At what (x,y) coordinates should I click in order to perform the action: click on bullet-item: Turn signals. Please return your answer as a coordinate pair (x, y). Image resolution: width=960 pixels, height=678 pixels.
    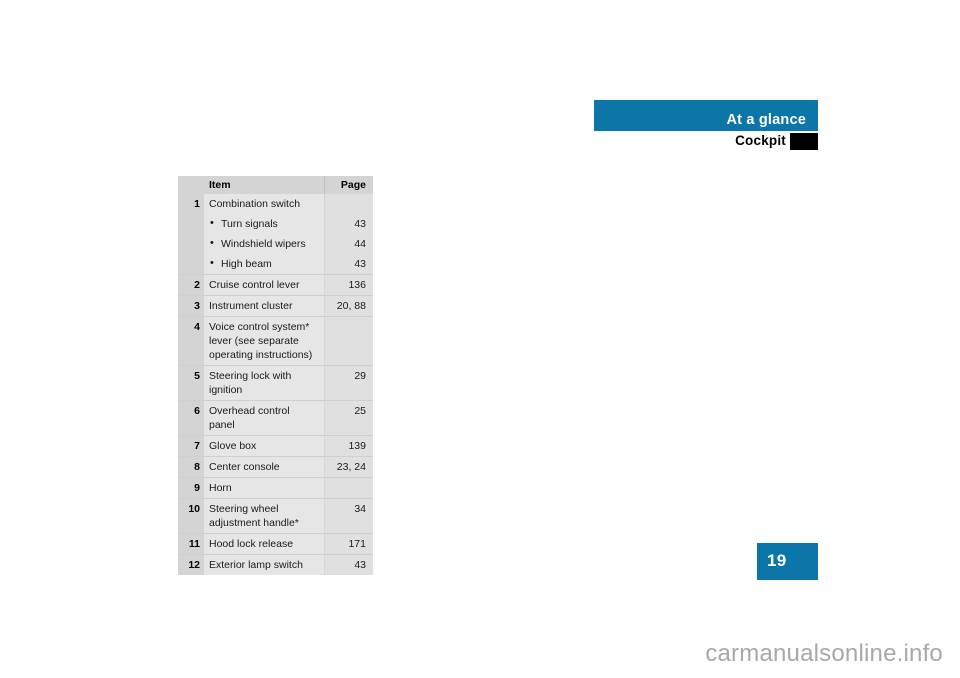
    Looking at the image, I should click on (263, 223).